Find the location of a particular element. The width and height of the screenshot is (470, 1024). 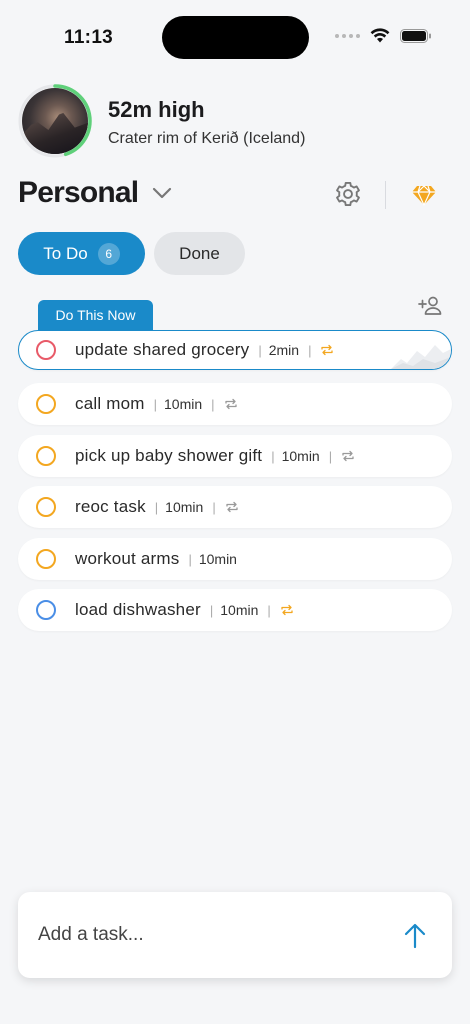

cellular-signal-icon is located at coordinates (347, 35).